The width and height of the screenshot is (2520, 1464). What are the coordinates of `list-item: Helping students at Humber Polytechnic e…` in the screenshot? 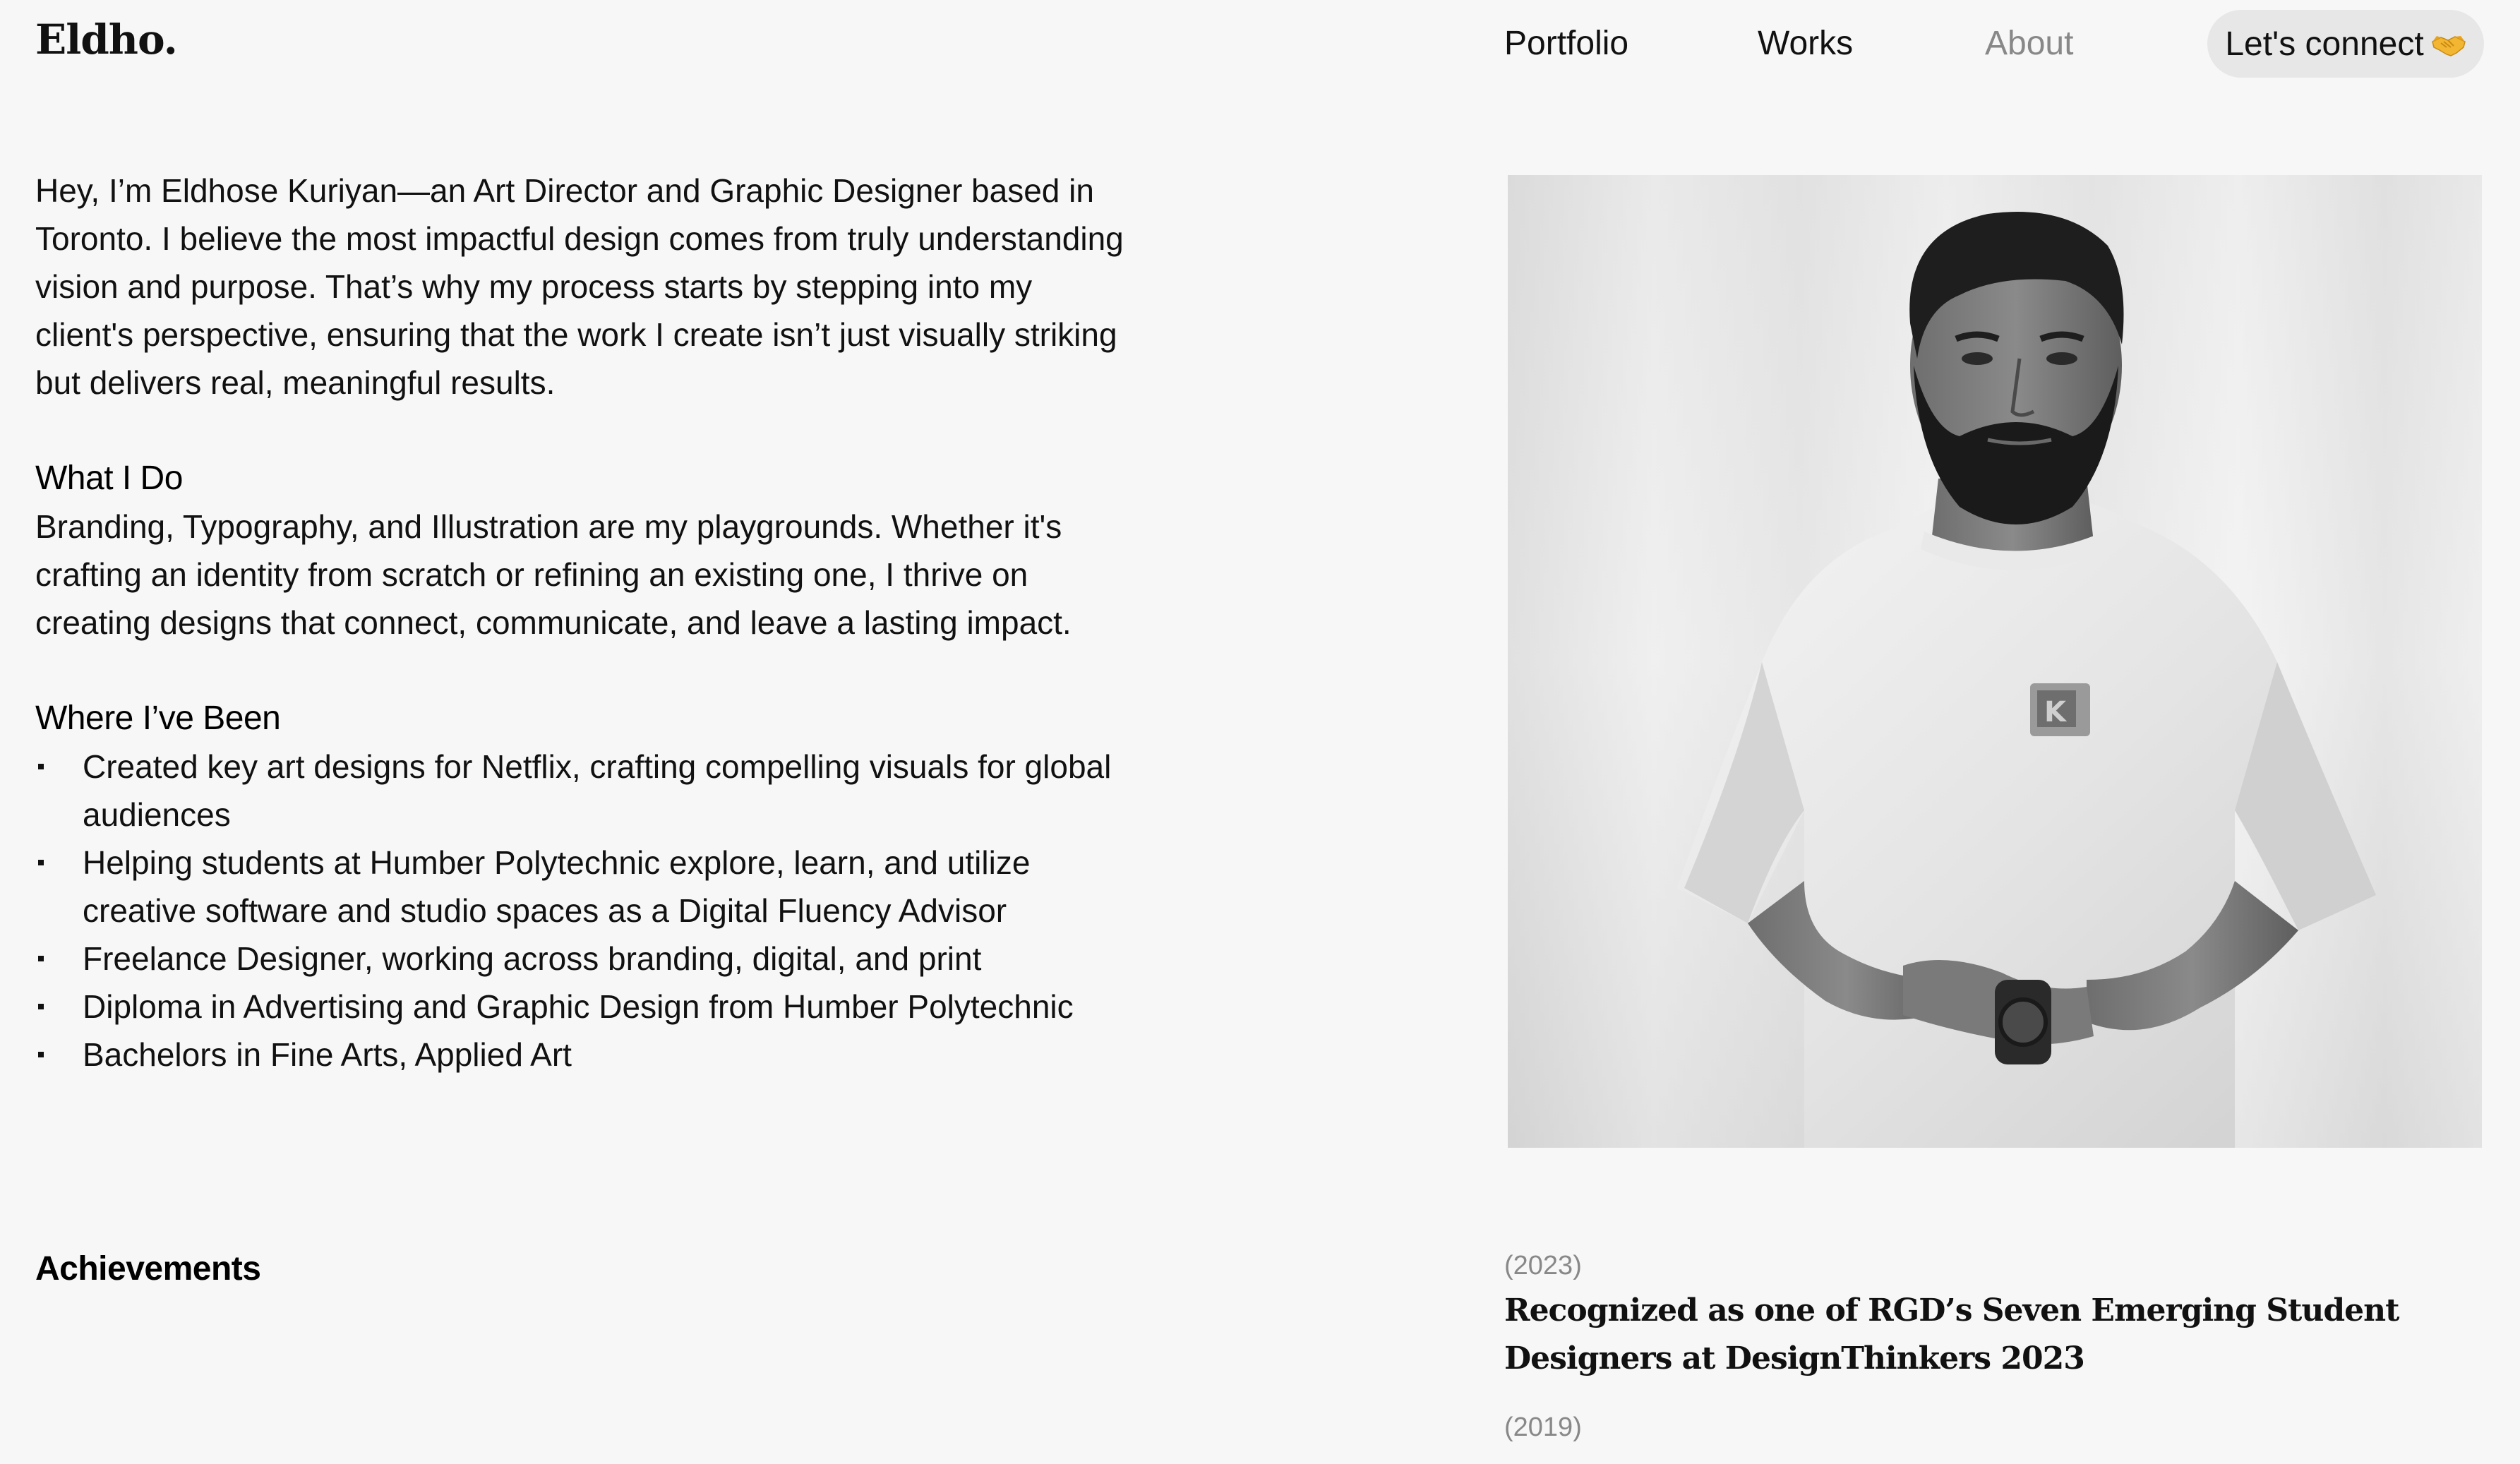 It's located at (586, 887).